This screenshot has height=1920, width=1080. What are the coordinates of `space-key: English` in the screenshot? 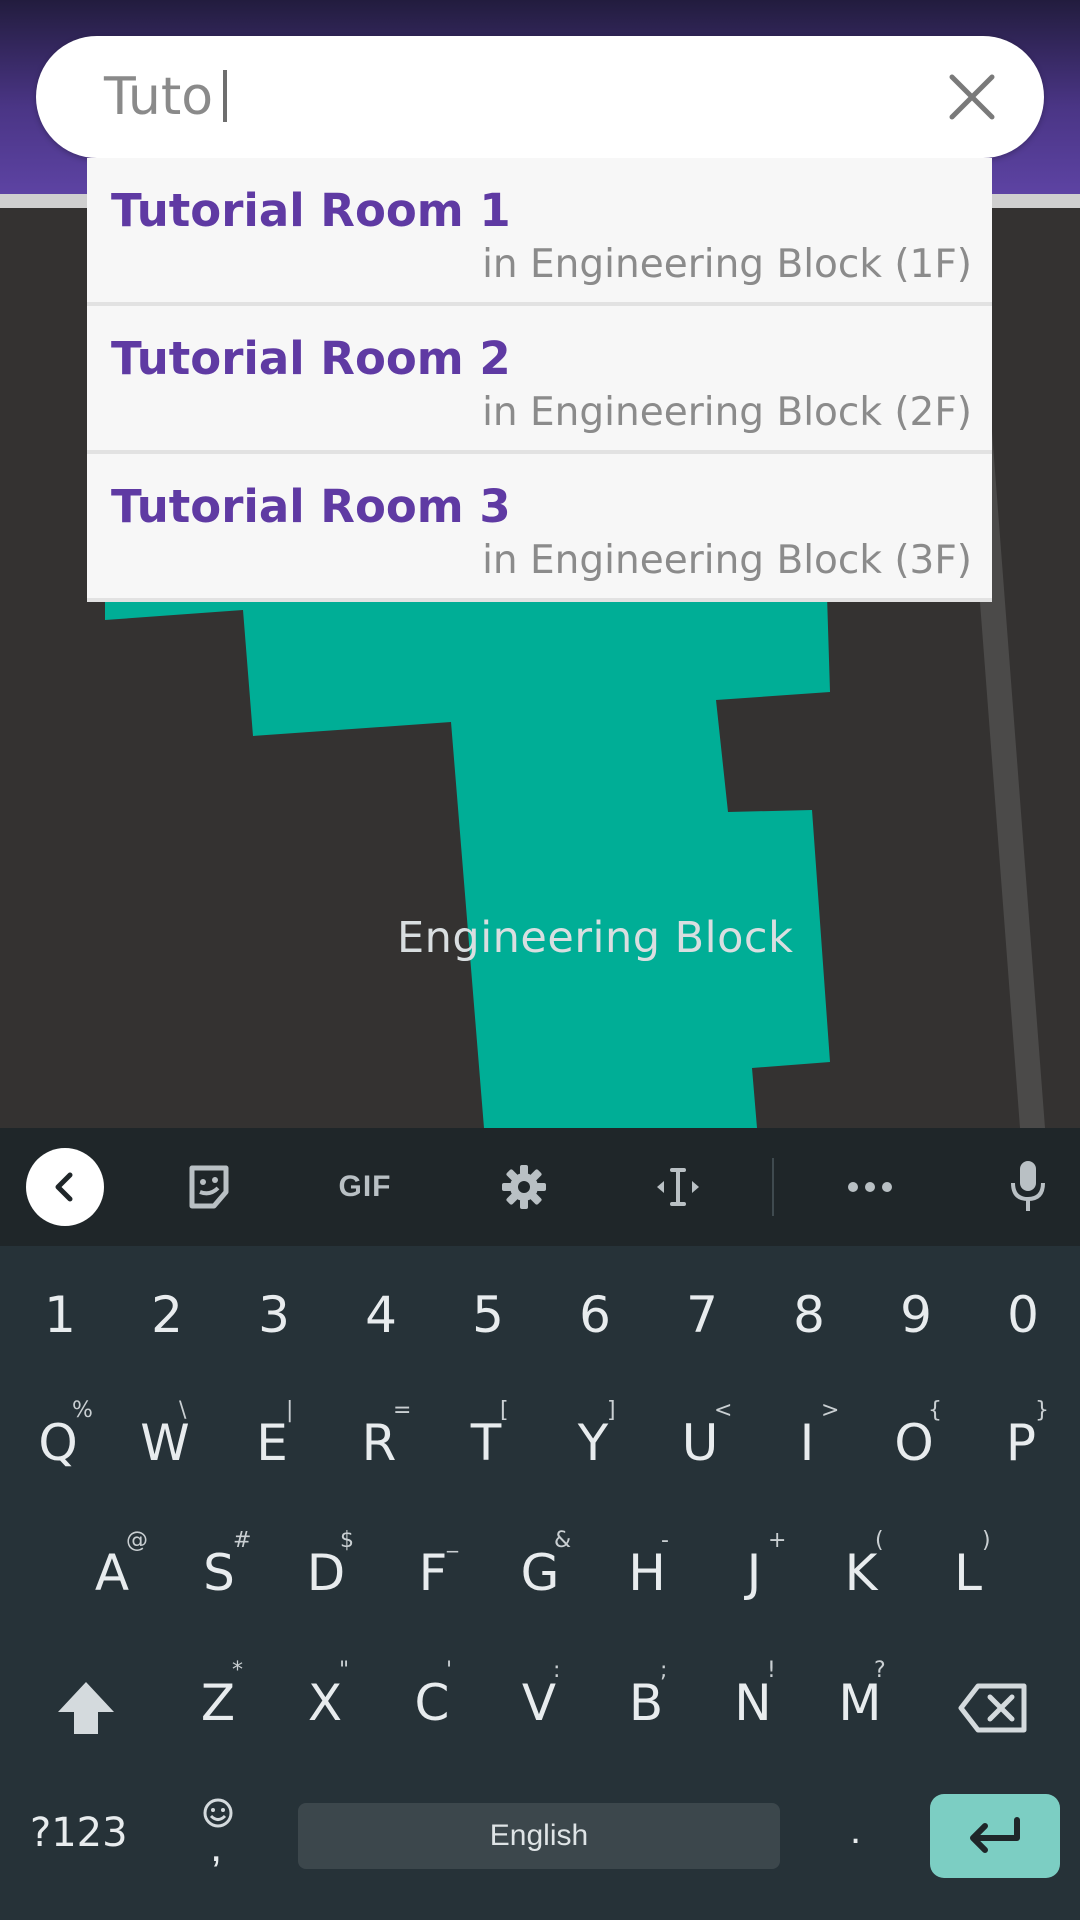 It's located at (539, 1836).